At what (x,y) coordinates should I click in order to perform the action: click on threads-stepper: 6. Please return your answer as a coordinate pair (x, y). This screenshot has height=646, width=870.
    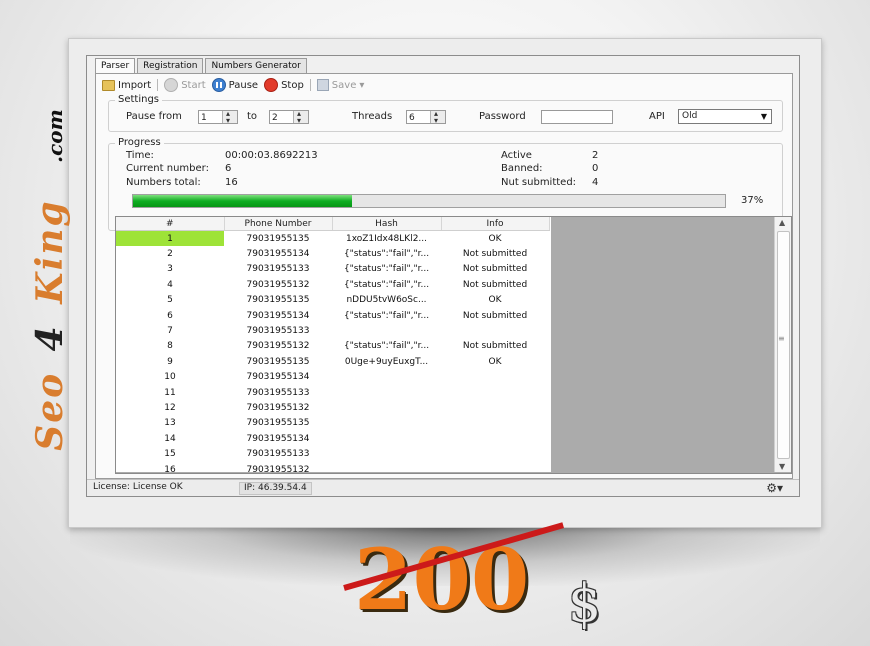
    Looking at the image, I should click on (426, 117).